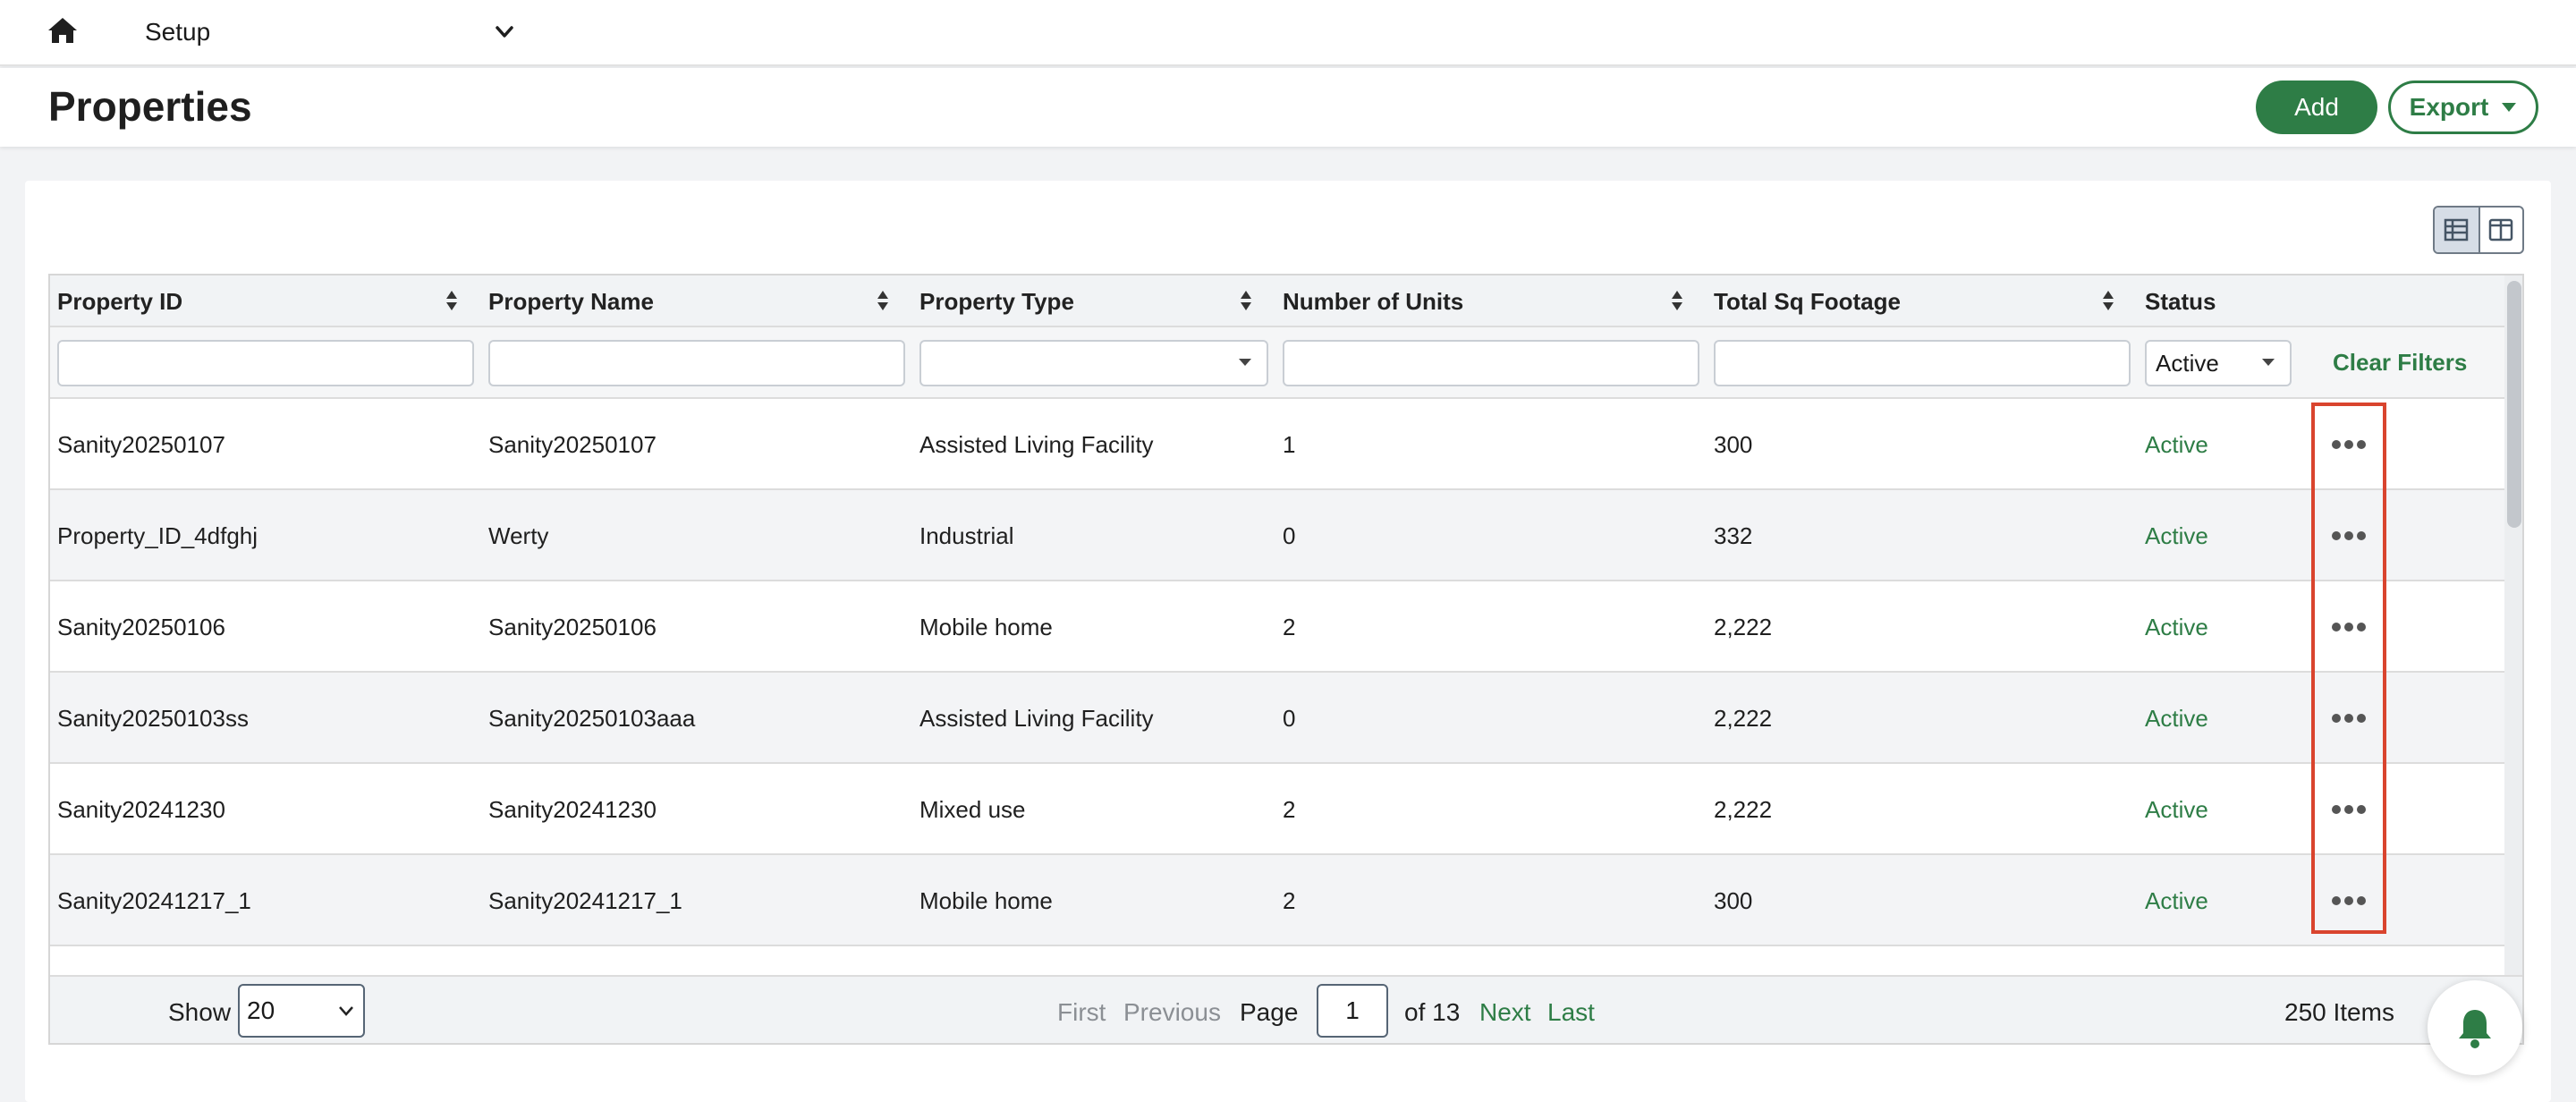  I want to click on column-header-property-id: Property ID, so click(119, 301).